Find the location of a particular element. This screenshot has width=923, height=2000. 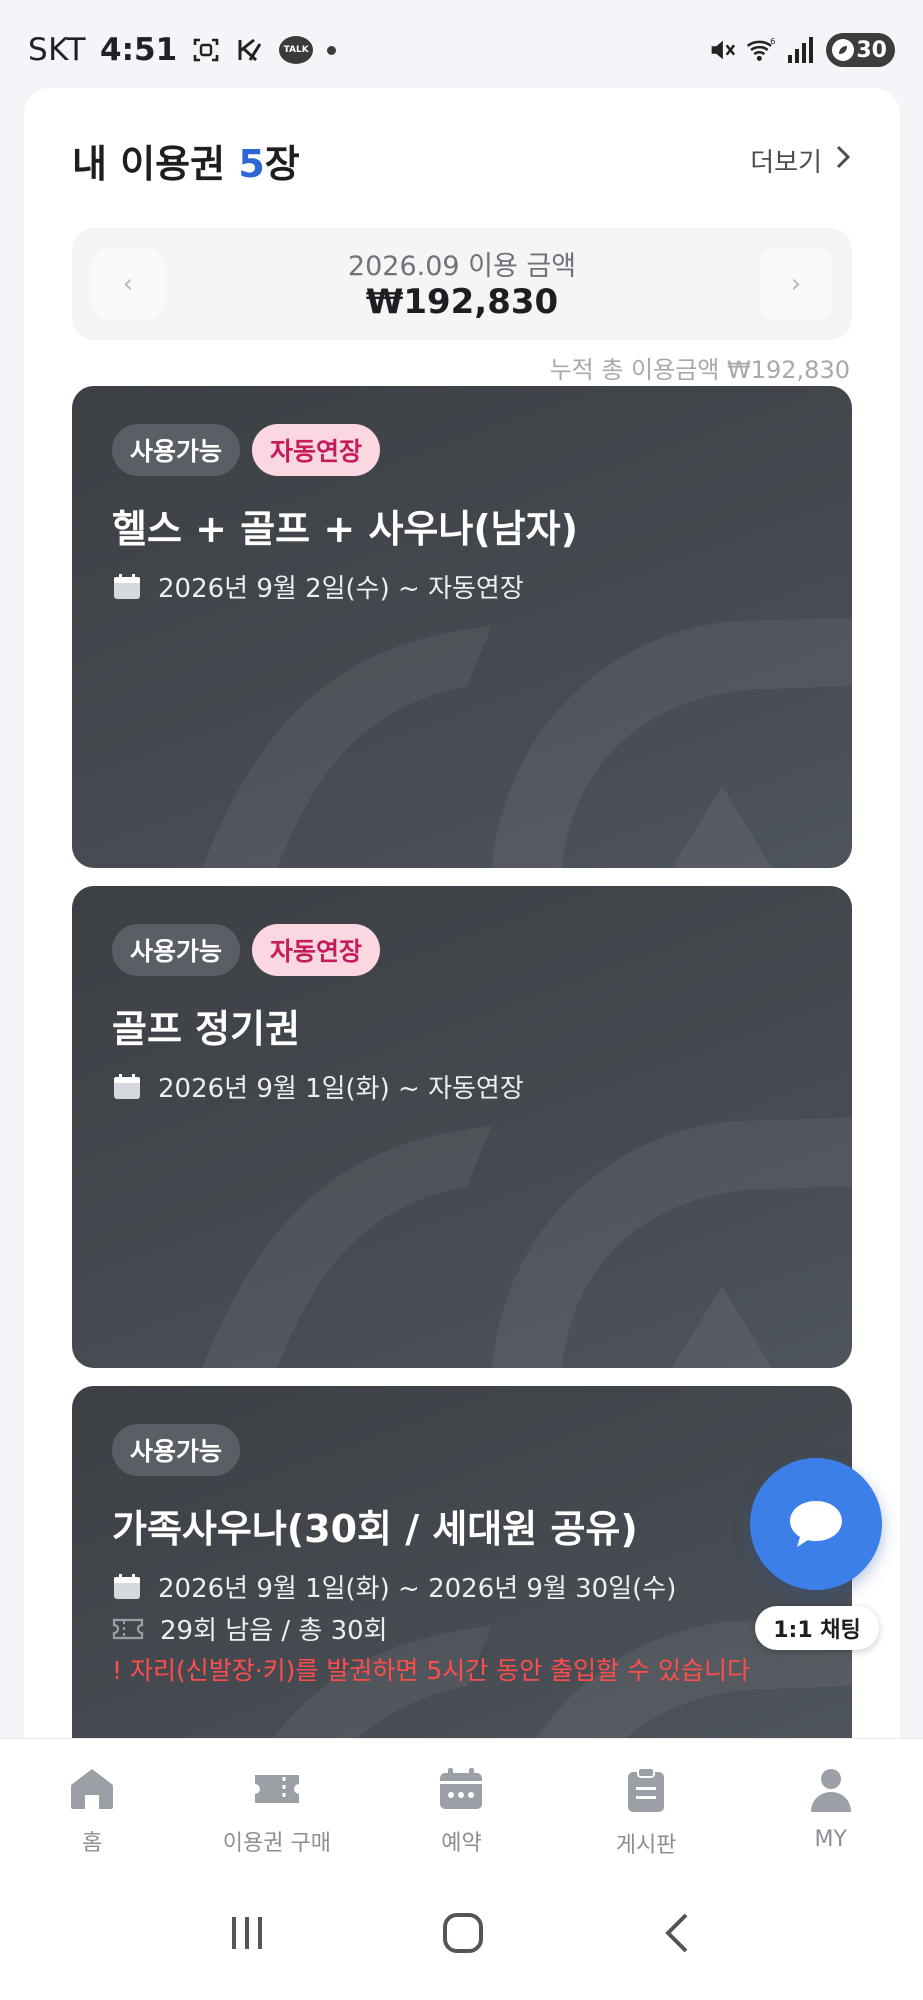

page-title: 내 이용권 5장 is located at coordinates (186, 160).